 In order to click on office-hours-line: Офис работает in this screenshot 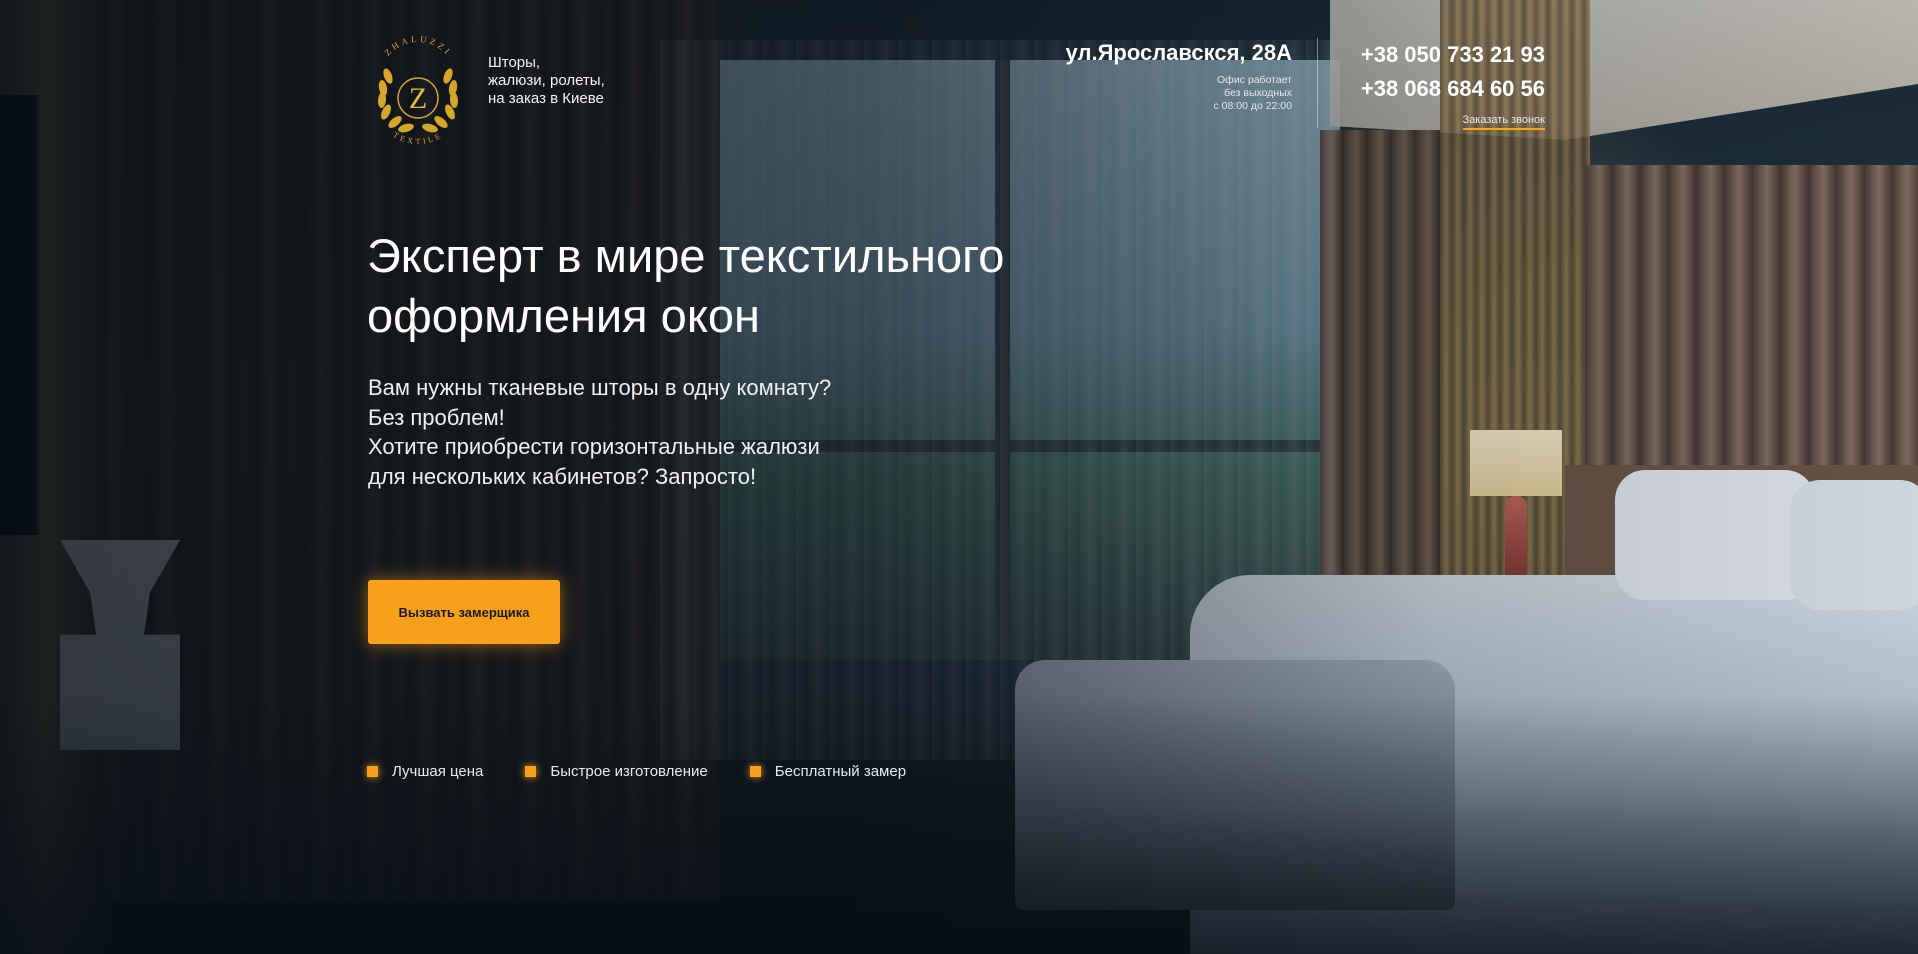, I will do `click(1254, 80)`.